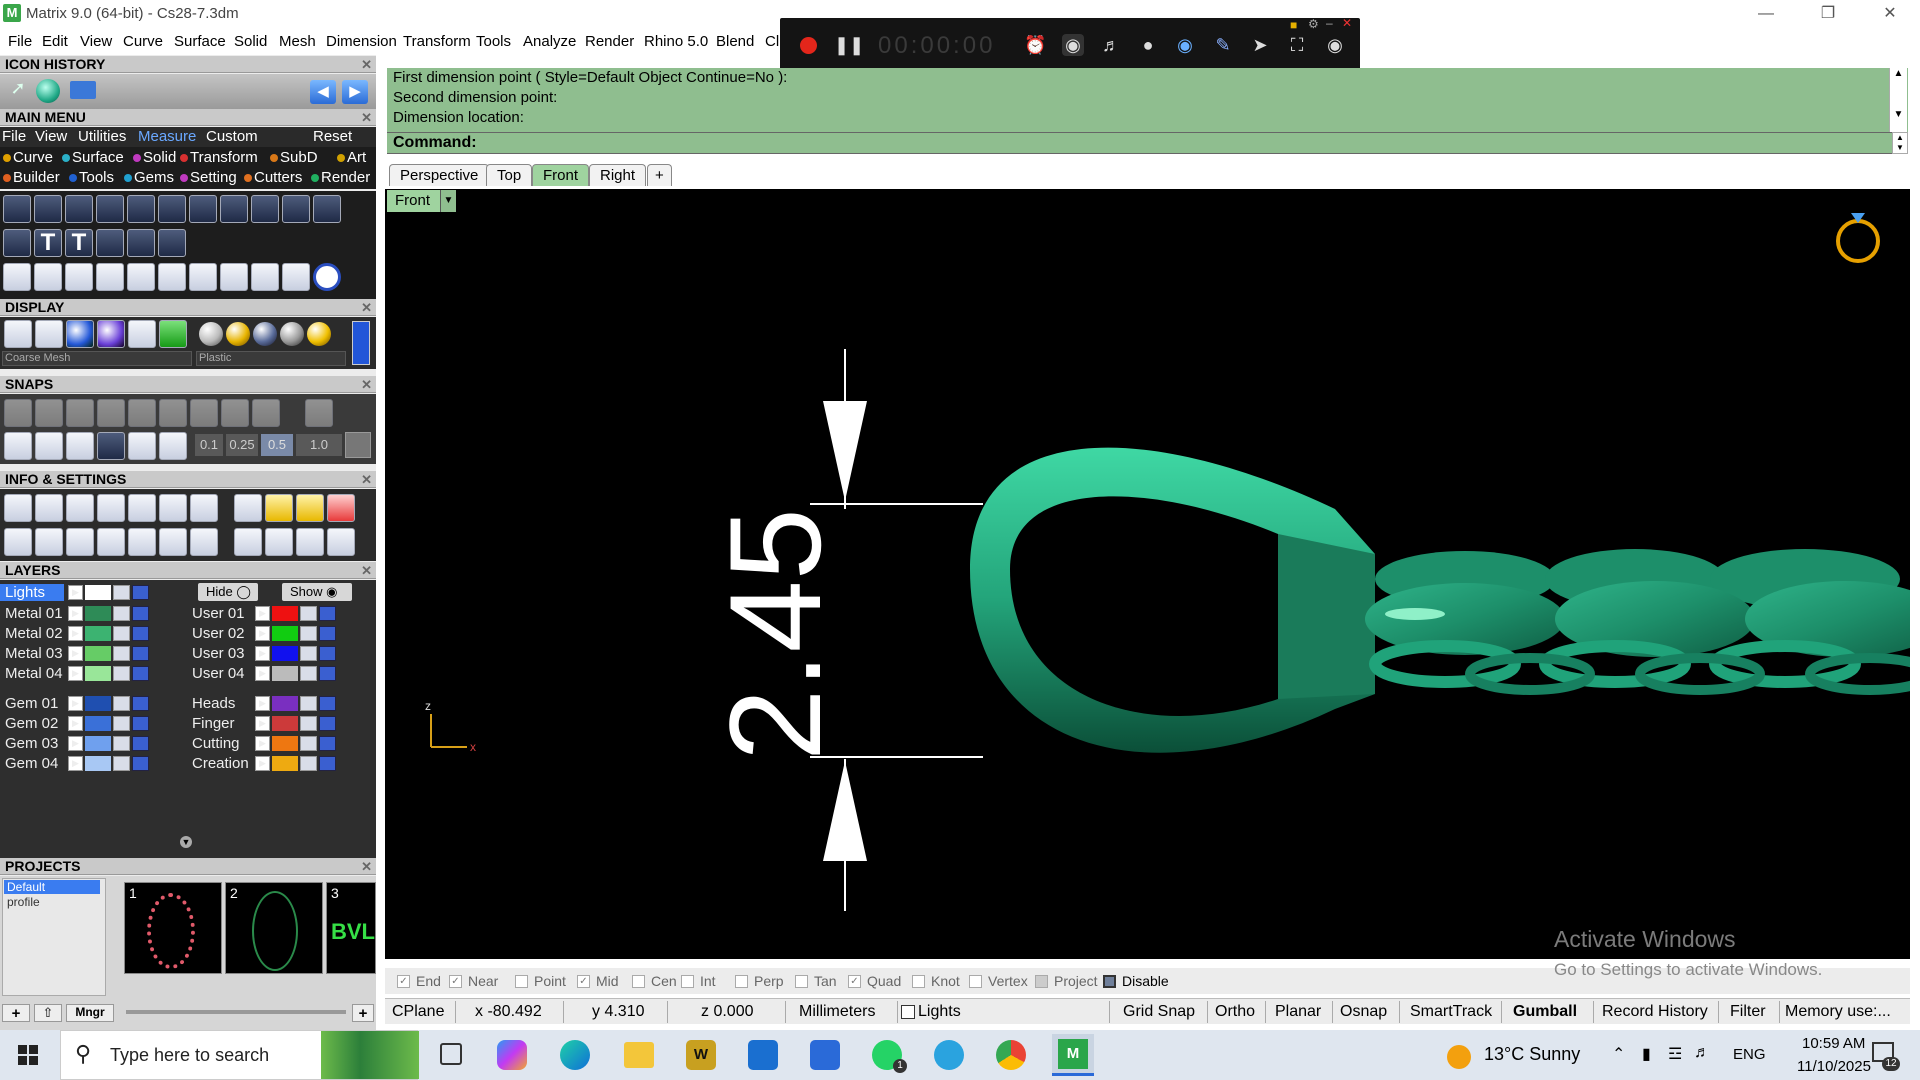 The image size is (1920, 1080). What do you see at coordinates (355, 92) in the screenshot?
I see `history-forward-icon: ▶` at bounding box center [355, 92].